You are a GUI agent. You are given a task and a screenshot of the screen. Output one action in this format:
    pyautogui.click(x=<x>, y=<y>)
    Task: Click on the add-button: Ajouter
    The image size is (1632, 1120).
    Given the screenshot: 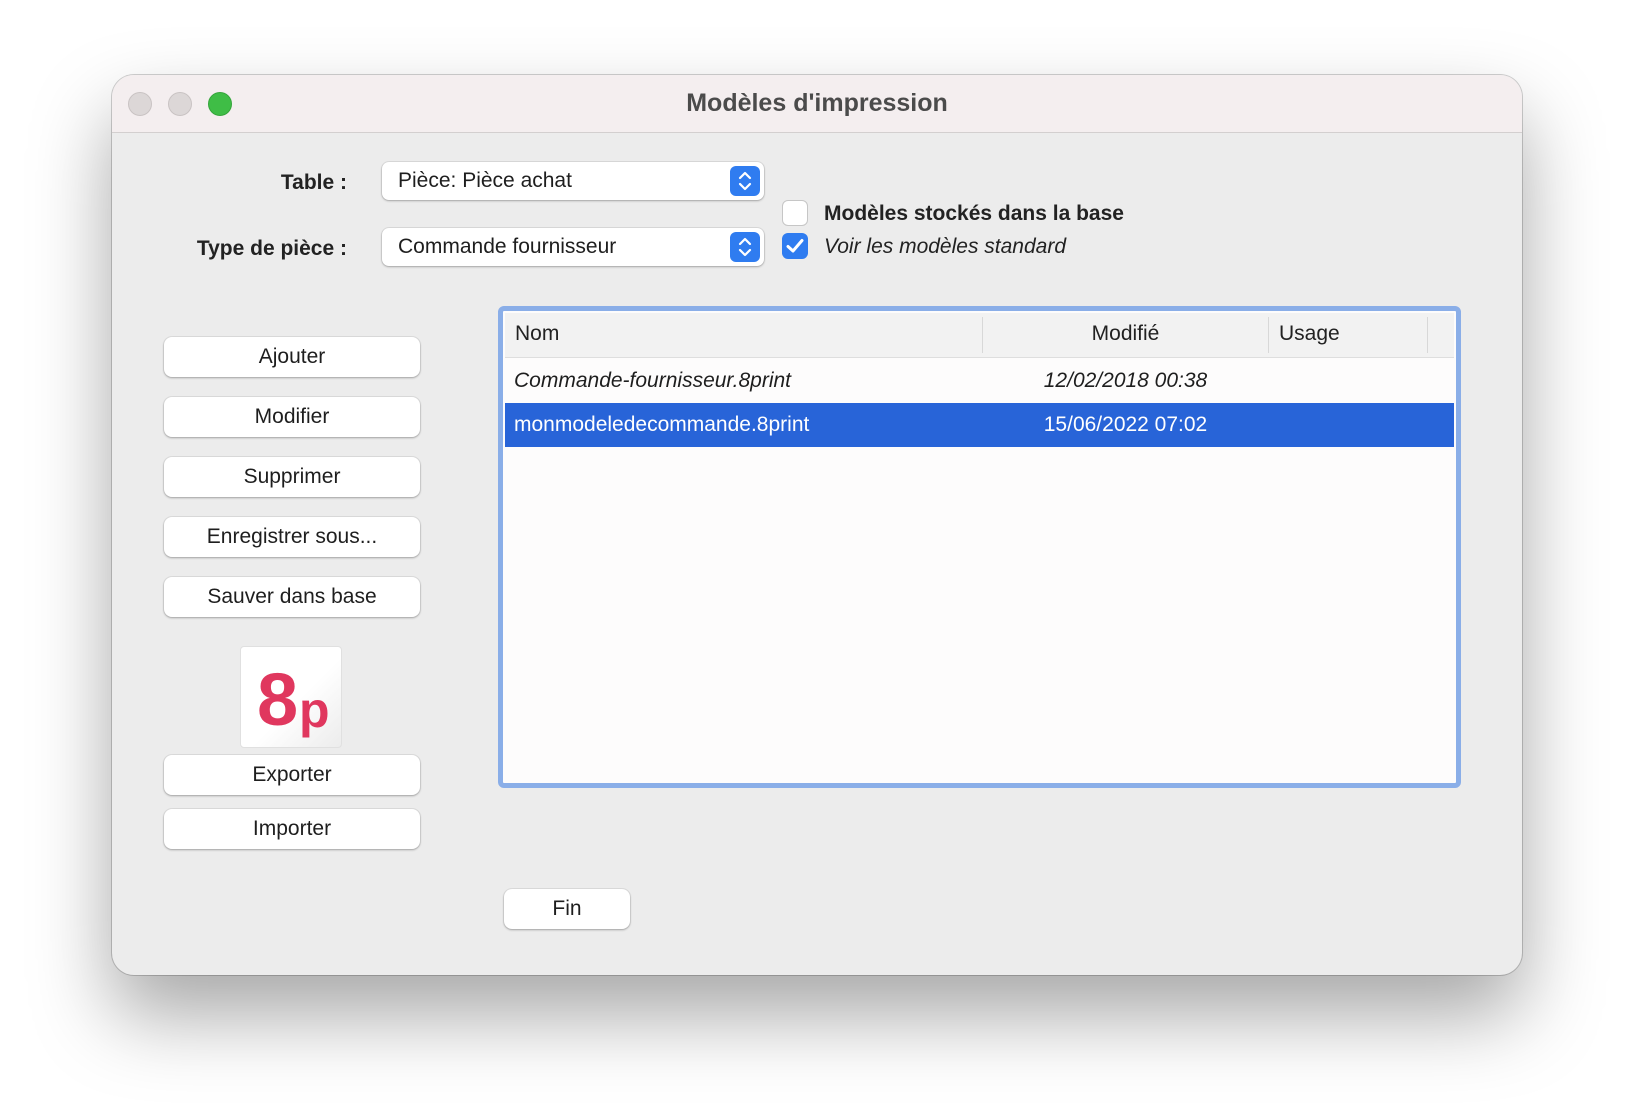 What is the action you would take?
    pyautogui.click(x=292, y=357)
    